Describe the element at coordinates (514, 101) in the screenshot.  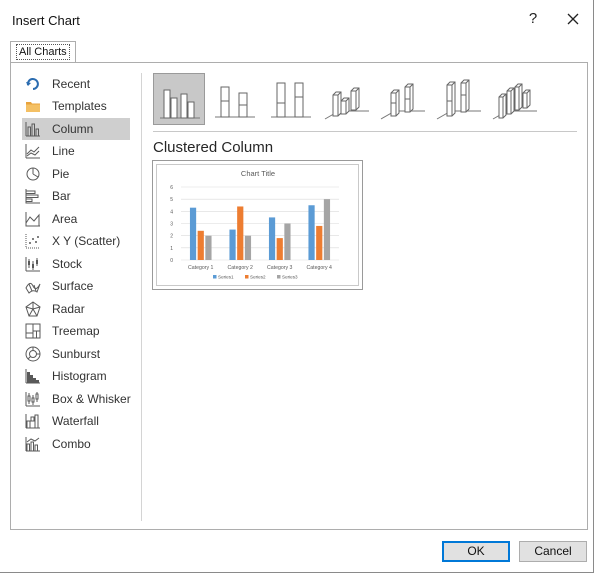
I see `3d-column-icon` at that location.